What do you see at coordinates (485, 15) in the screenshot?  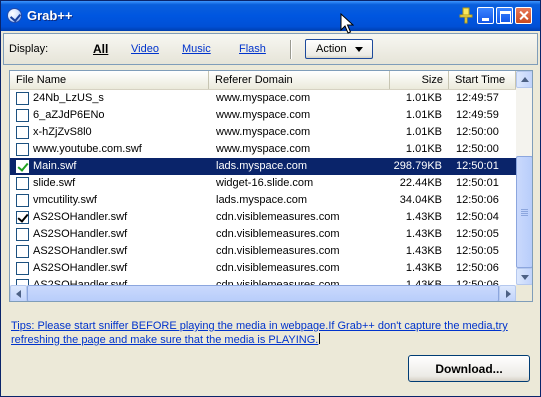 I see `minimize-button` at bounding box center [485, 15].